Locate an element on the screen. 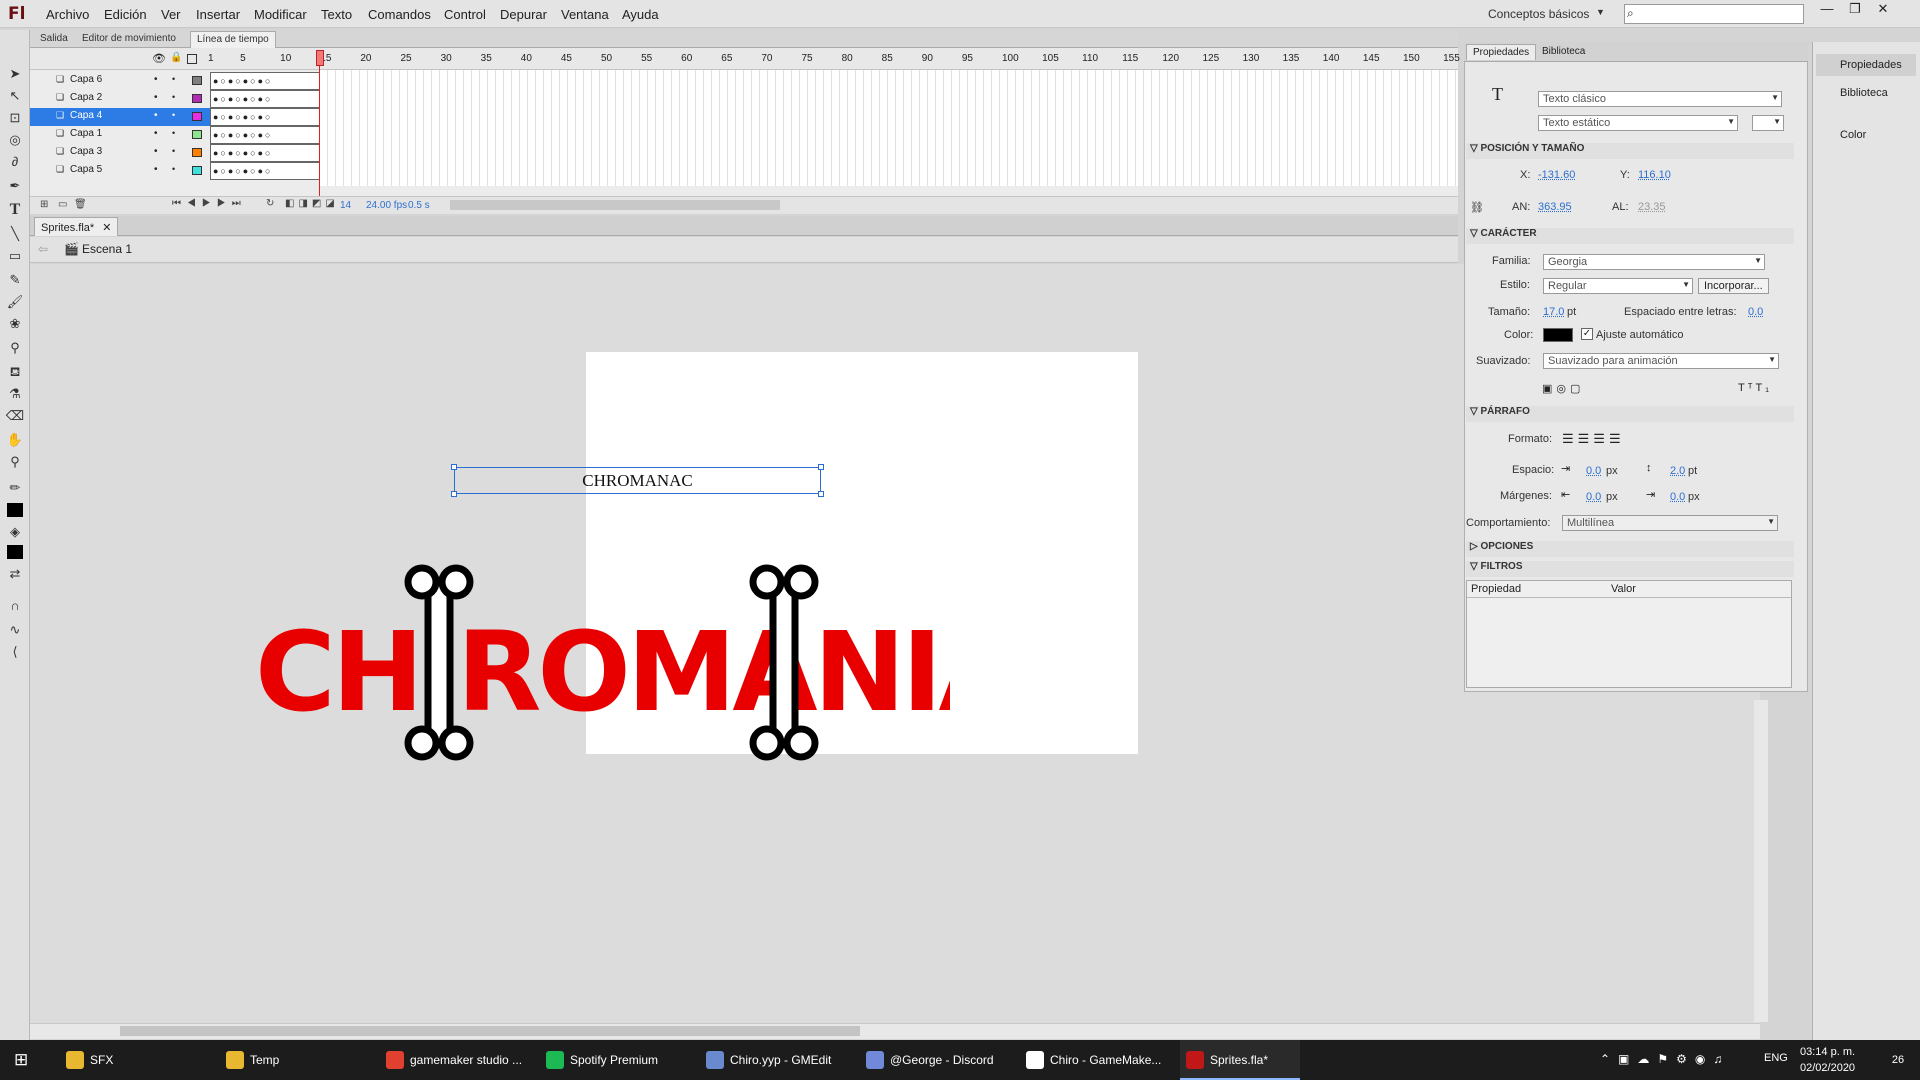 The height and width of the screenshot is (1080, 1920). indent-value: 0.0 is located at coordinates (1593, 471).